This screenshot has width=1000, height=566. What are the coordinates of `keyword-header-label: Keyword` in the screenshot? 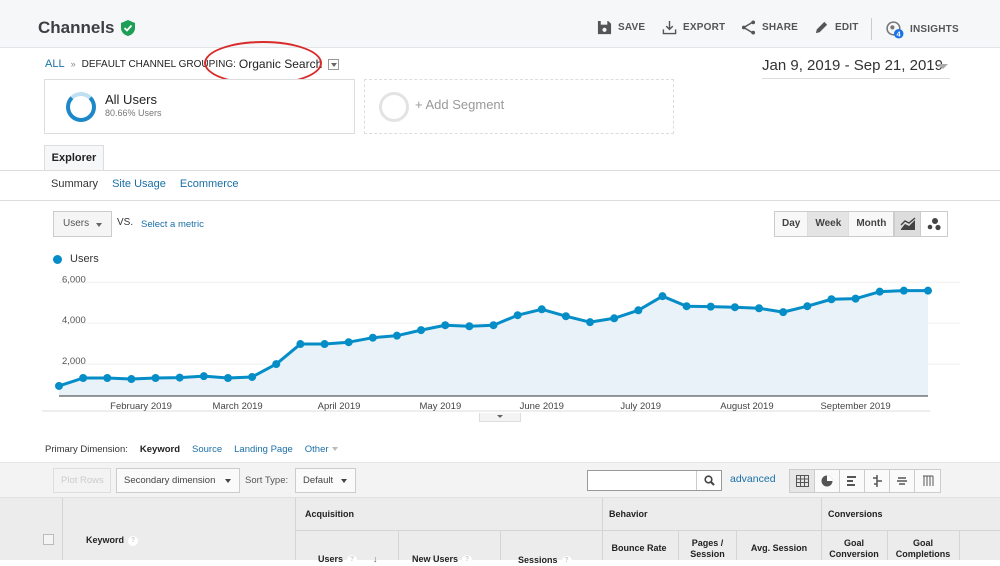 It's located at (105, 540).